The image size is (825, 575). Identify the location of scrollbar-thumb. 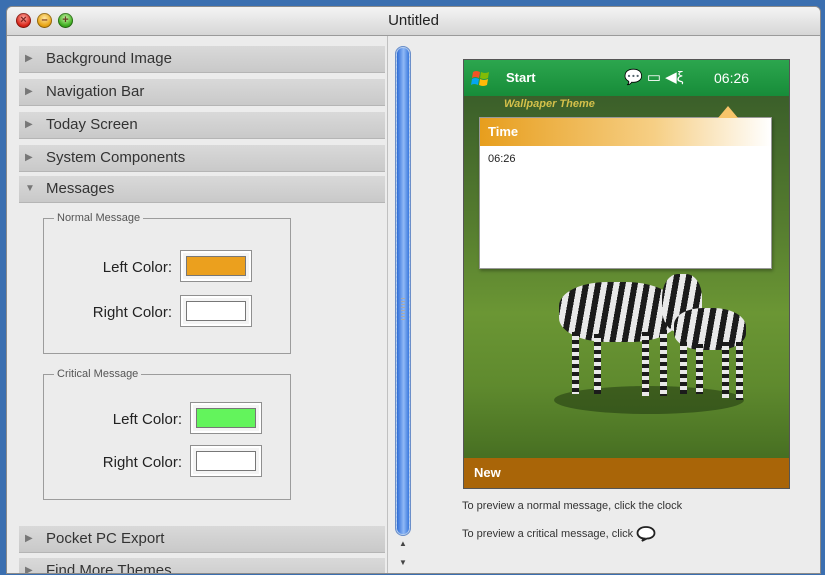
(403, 291).